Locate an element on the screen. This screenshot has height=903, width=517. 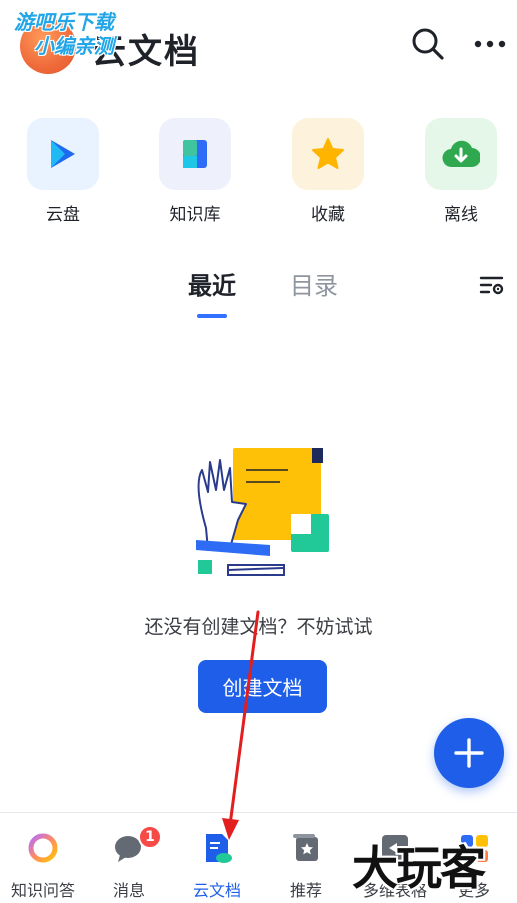
unread-badge: 1 is located at coordinates (150, 837).